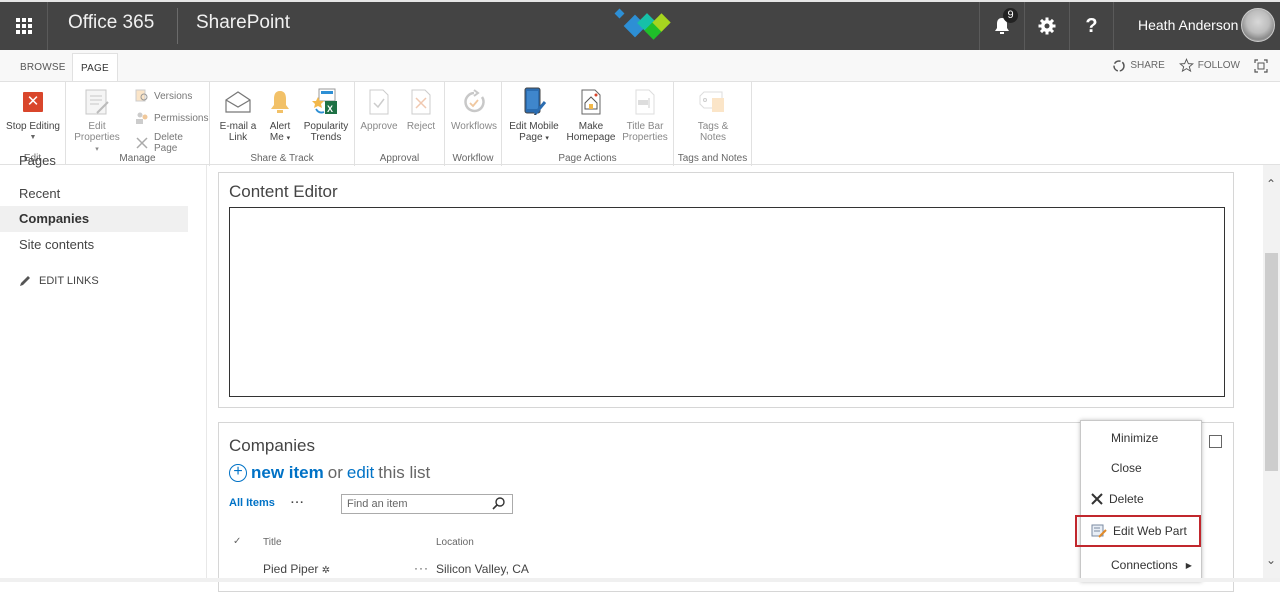  What do you see at coordinates (1046, 26) in the screenshot?
I see `settings-button` at bounding box center [1046, 26].